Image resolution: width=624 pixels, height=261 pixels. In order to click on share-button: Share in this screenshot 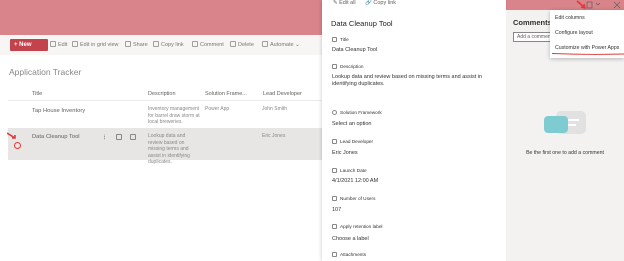, I will do `click(136, 44)`.